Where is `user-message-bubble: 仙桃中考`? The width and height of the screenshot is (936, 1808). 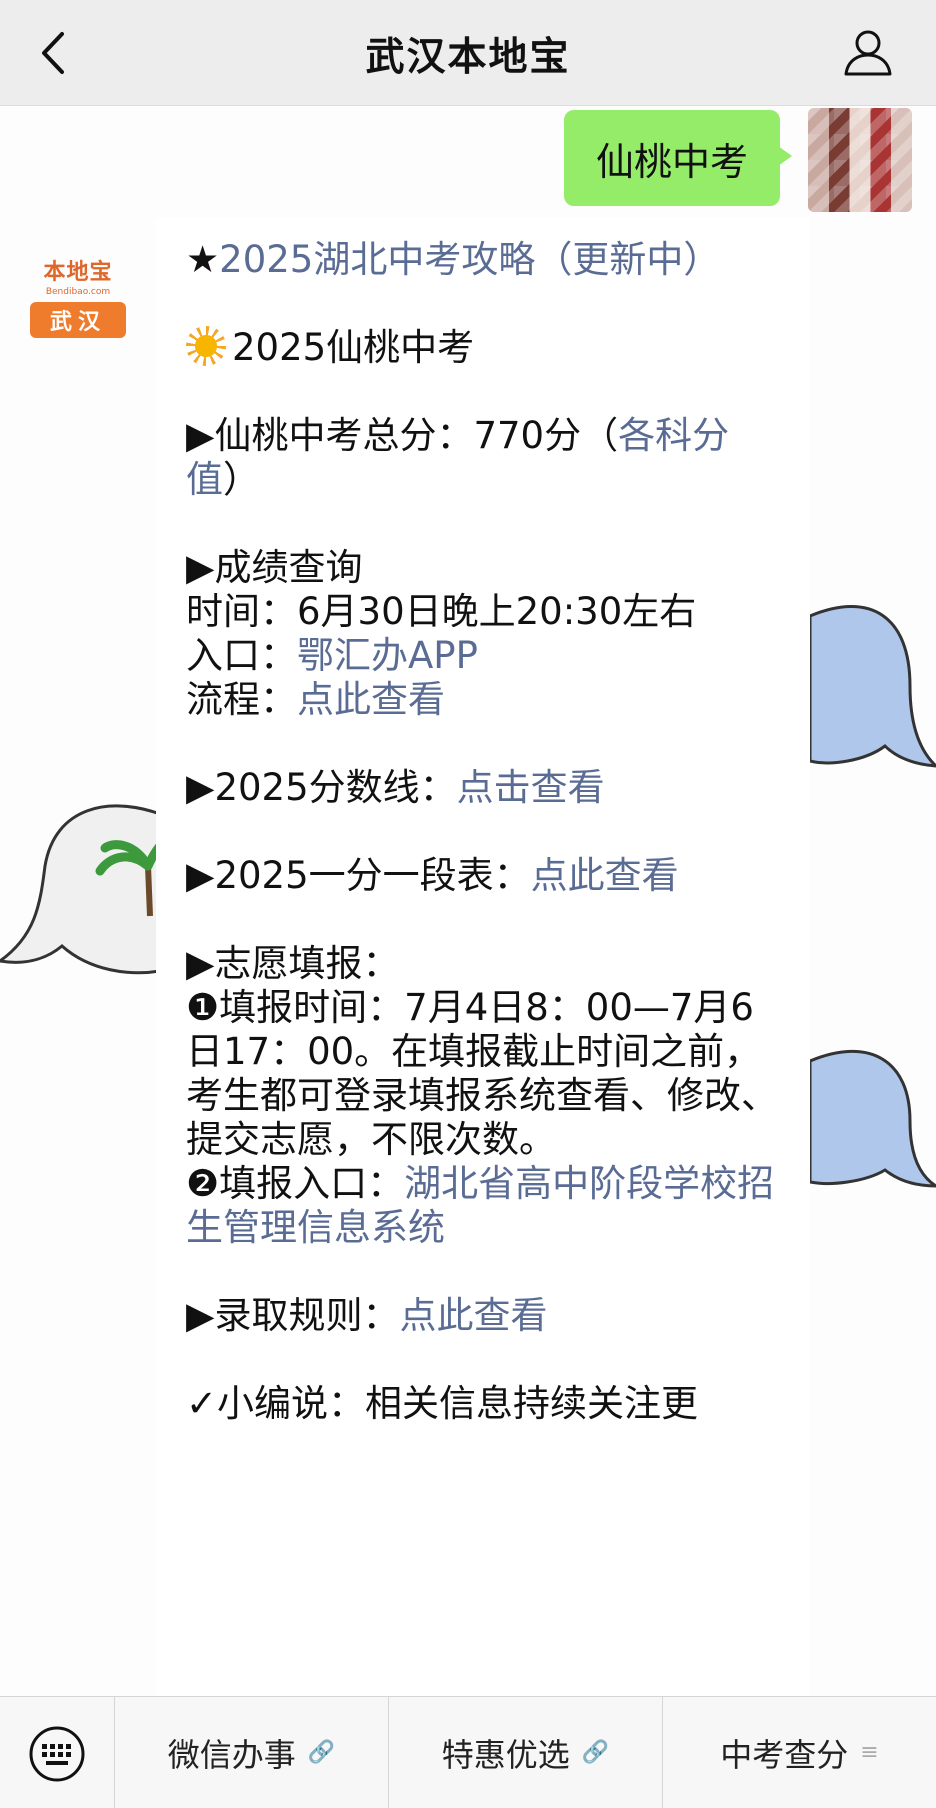
user-message-bubble: 仙桃中考 is located at coordinates (678, 158).